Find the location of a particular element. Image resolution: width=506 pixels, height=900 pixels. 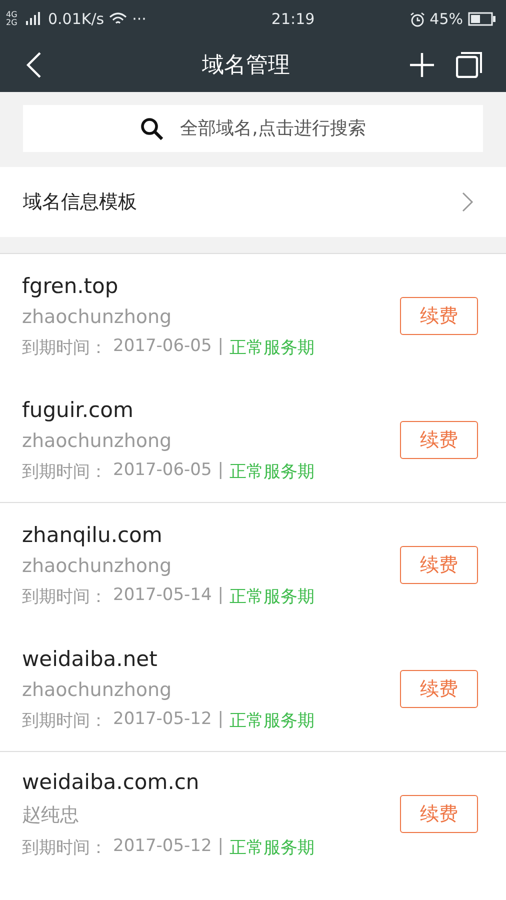

plus-icon is located at coordinates (422, 65).